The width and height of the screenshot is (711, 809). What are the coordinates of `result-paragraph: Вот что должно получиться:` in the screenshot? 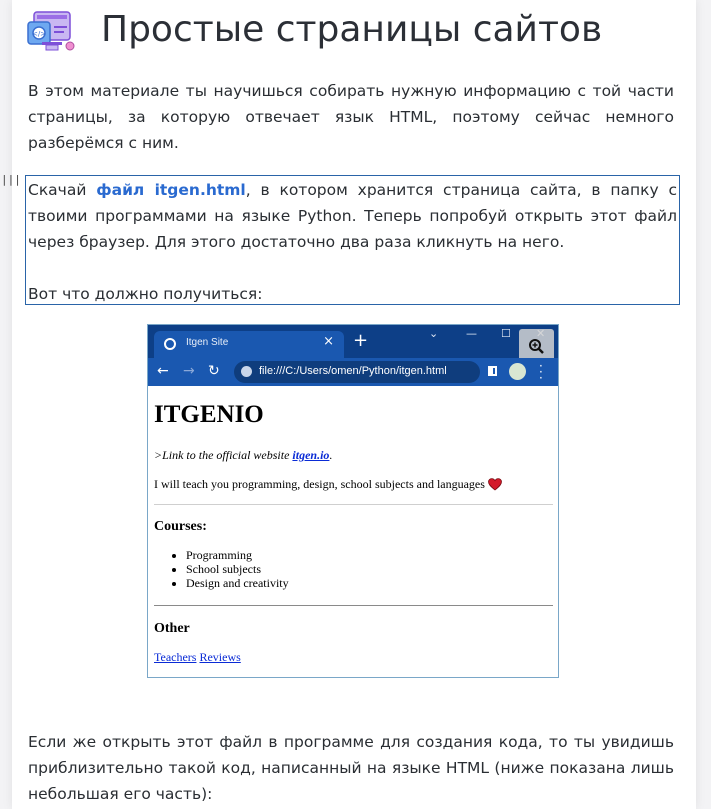 It's located at (145, 294).